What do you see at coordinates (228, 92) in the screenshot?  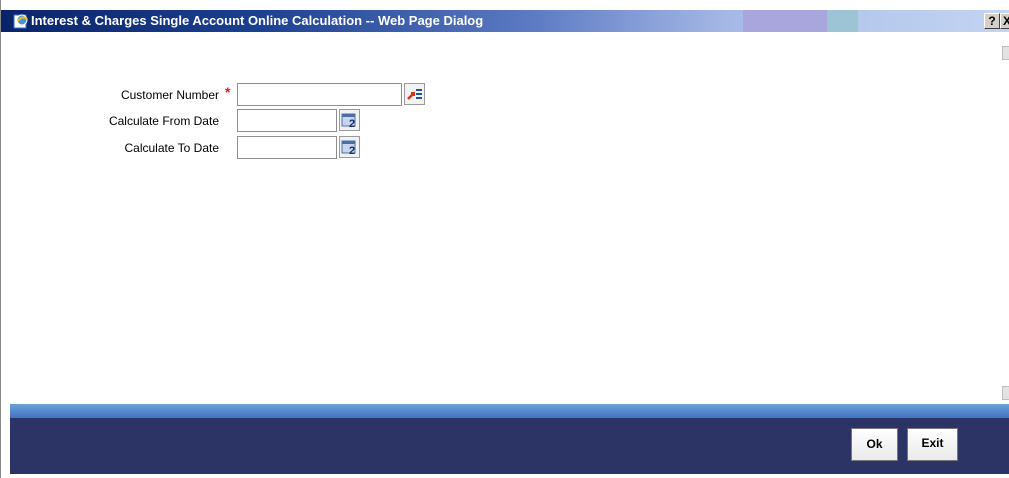 I see `required-indicator: *` at bounding box center [228, 92].